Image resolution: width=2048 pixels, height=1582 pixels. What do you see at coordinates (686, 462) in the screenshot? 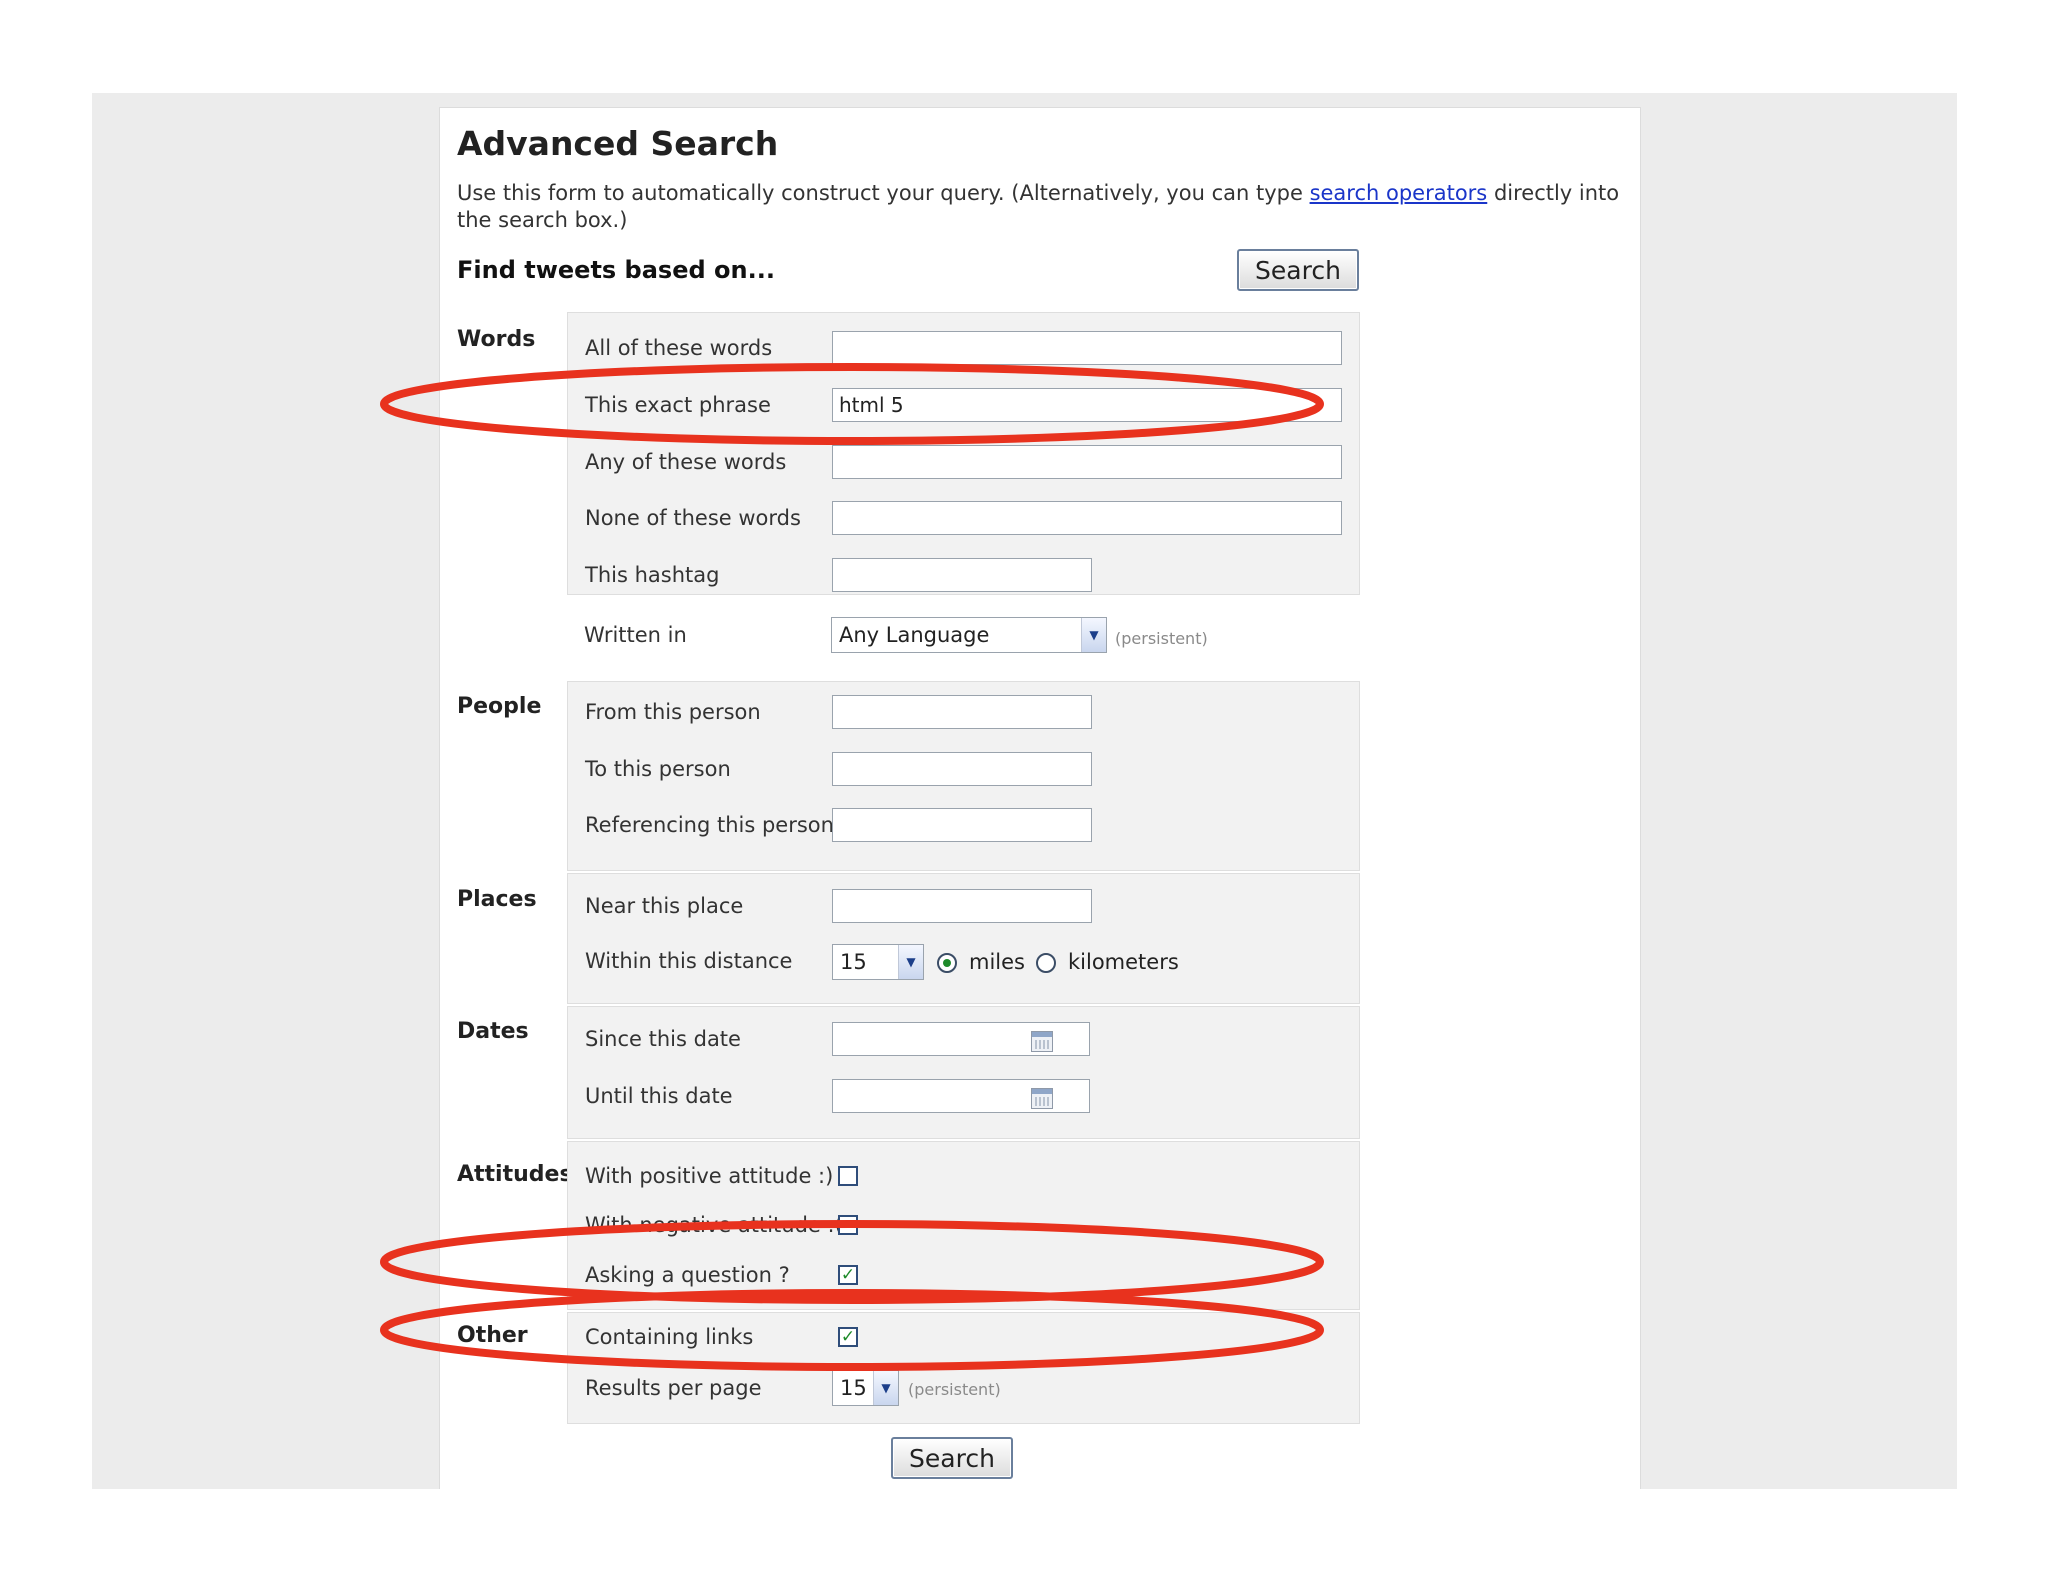
I see `label-any-words: Any of these words` at bounding box center [686, 462].